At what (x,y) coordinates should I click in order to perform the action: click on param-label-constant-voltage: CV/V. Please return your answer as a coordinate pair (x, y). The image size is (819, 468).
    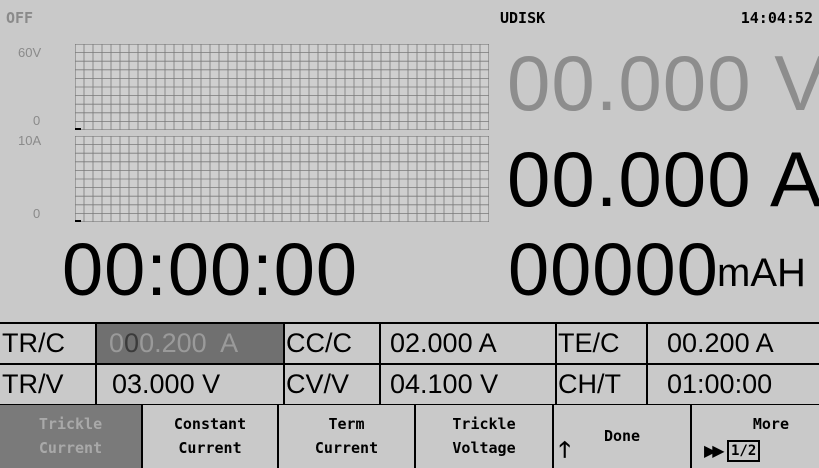
    Looking at the image, I should click on (318, 384).